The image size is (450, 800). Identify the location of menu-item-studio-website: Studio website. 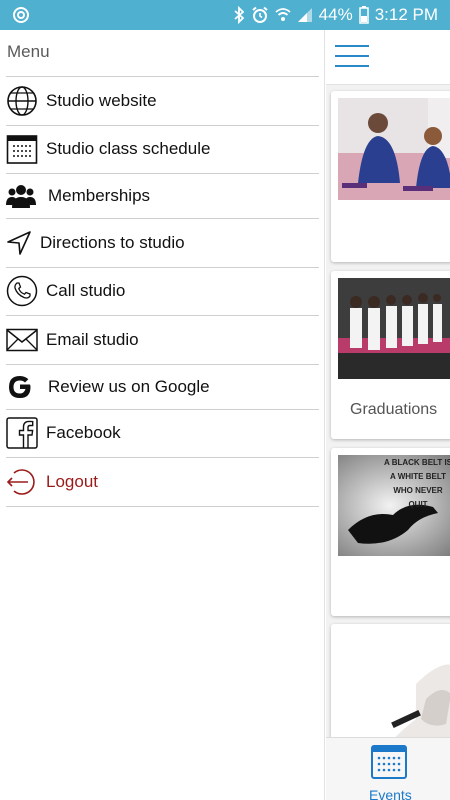
(162, 101).